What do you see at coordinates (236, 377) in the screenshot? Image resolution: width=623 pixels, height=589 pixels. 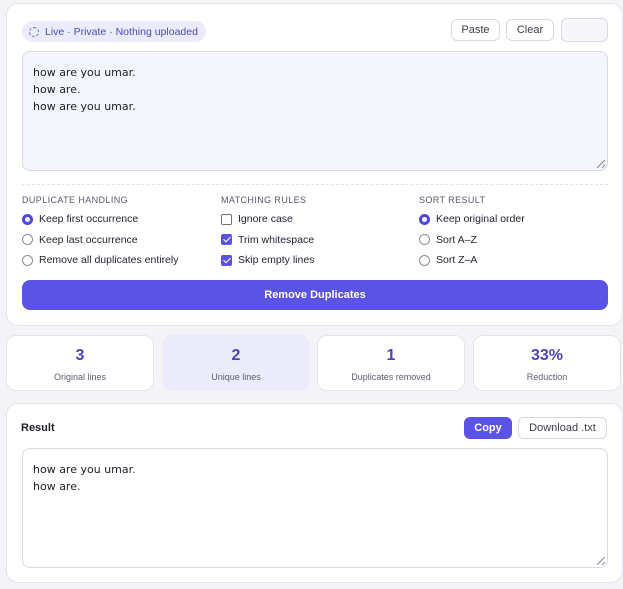 I see `stat-label: Unique lines` at bounding box center [236, 377].